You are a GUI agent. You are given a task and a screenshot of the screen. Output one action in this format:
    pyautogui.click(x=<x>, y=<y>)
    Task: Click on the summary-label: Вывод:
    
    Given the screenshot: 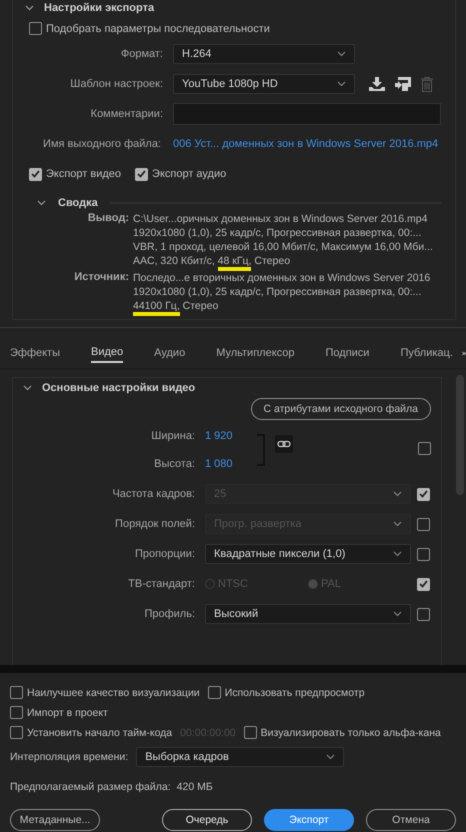 What is the action you would take?
    pyautogui.click(x=108, y=219)
    